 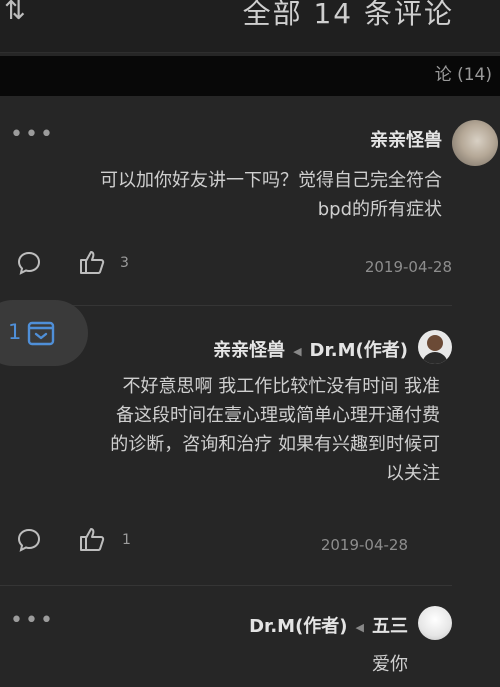 I want to click on comment-line: 以关注, so click(x=413, y=473).